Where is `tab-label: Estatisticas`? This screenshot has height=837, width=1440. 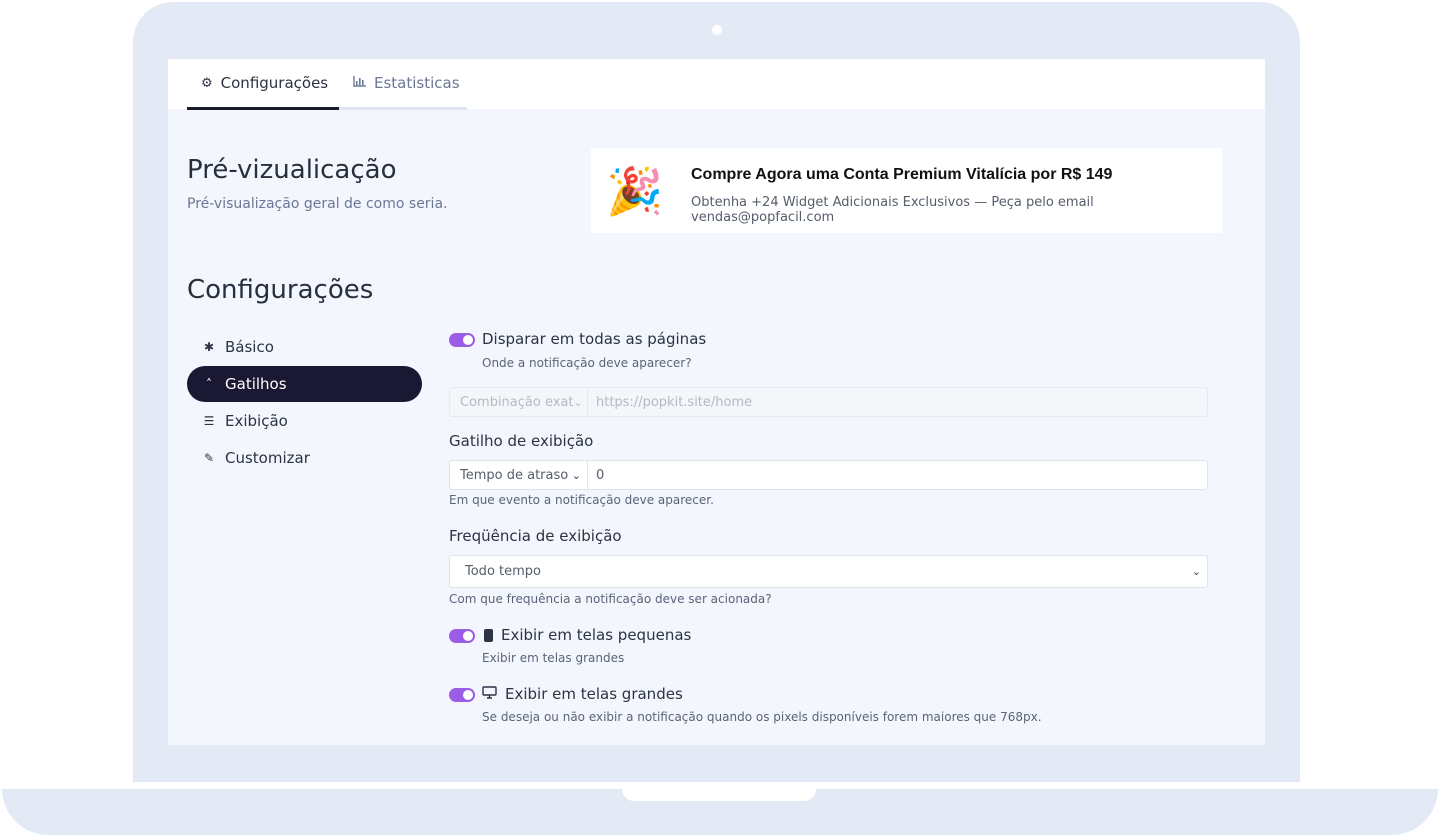
tab-label: Estatisticas is located at coordinates (417, 83).